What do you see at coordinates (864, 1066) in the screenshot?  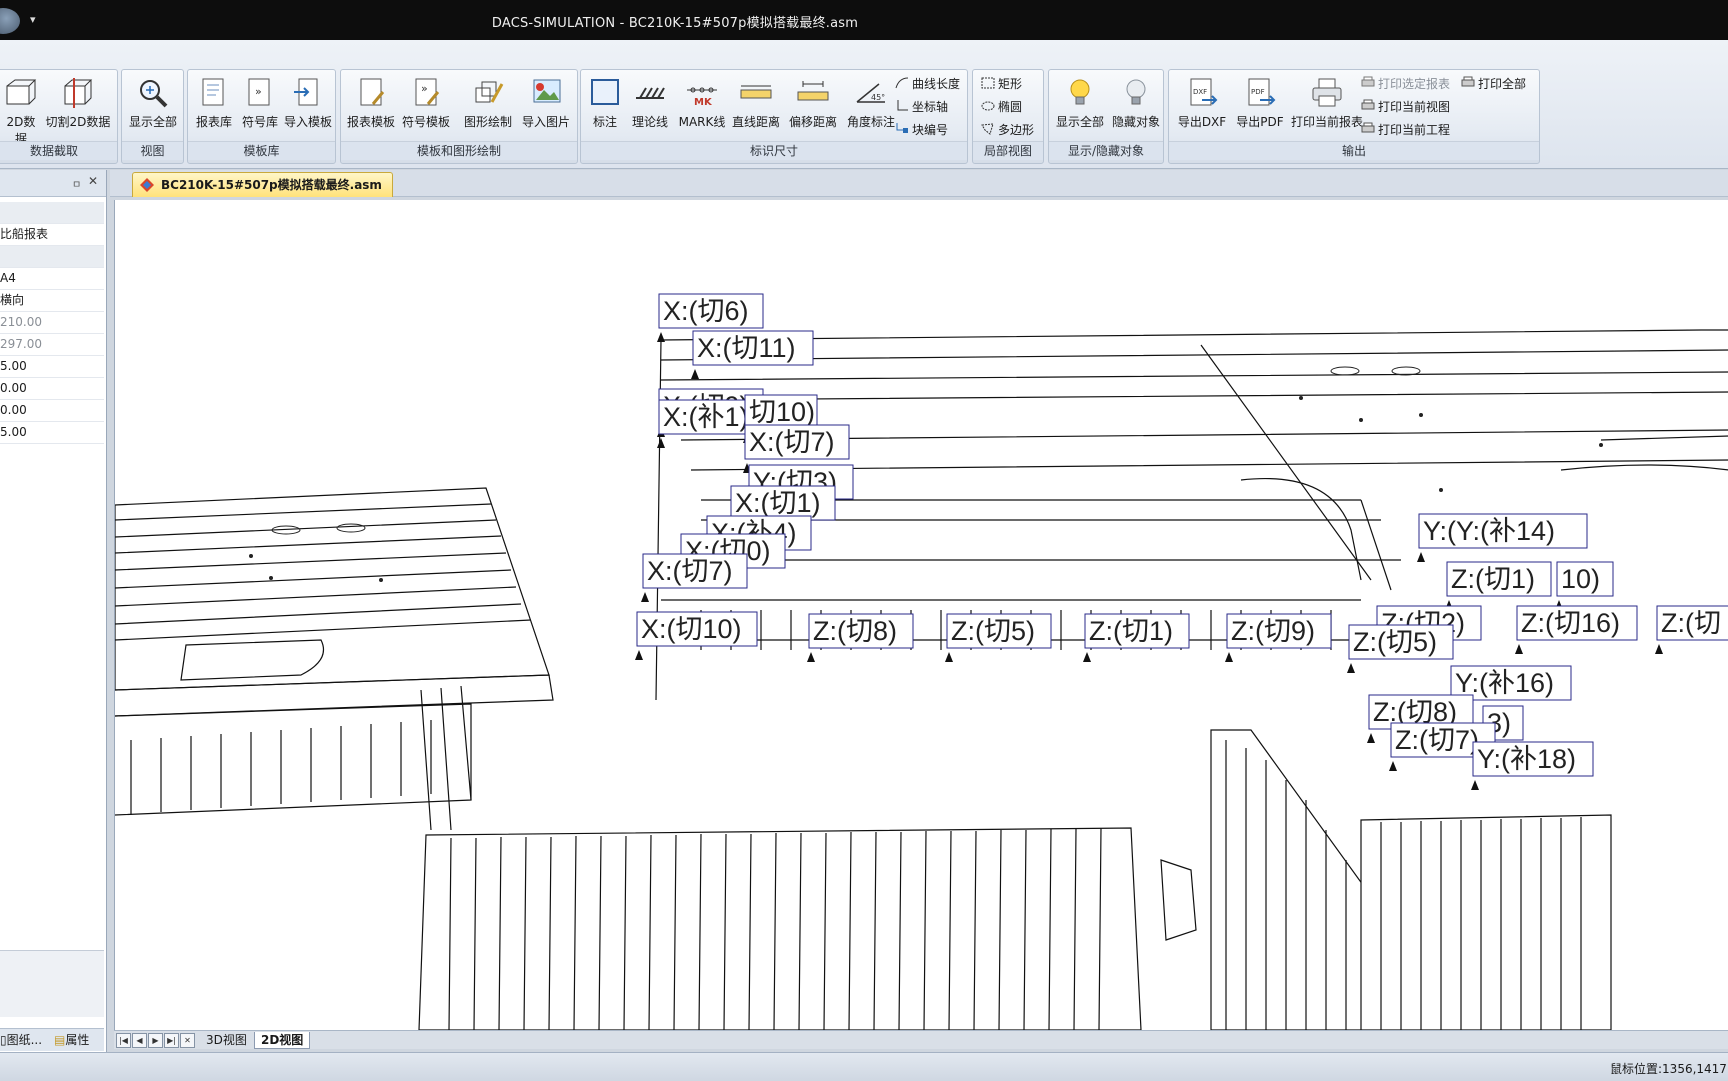 I see `status-bar: 鼠标位置:1356,1417` at bounding box center [864, 1066].